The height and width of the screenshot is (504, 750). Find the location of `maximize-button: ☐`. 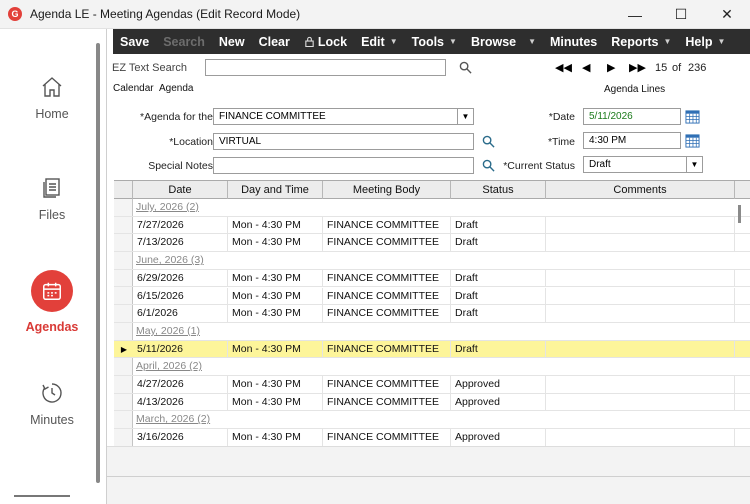

maximize-button: ☐ is located at coordinates (681, 14).